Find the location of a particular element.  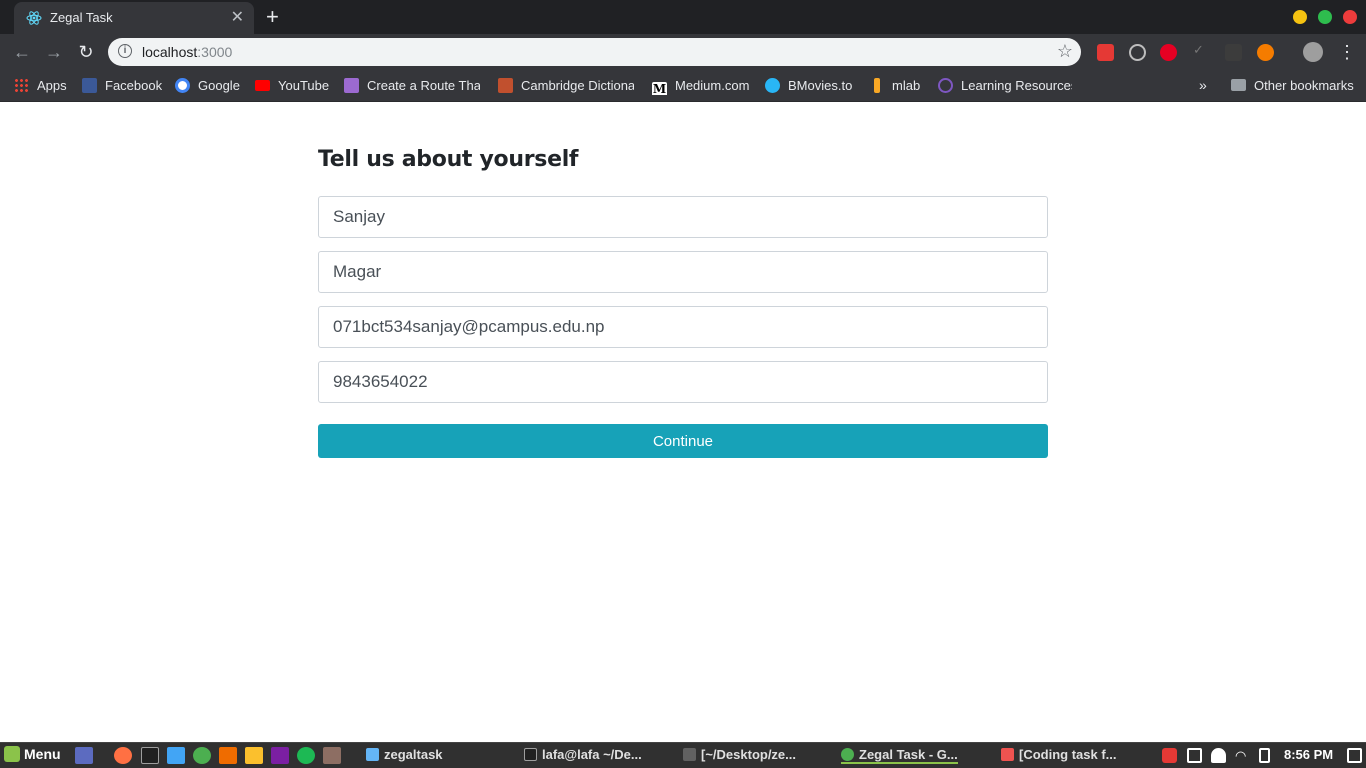

bookmark-label: Cambridge Dictiona is located at coordinates (577, 85).